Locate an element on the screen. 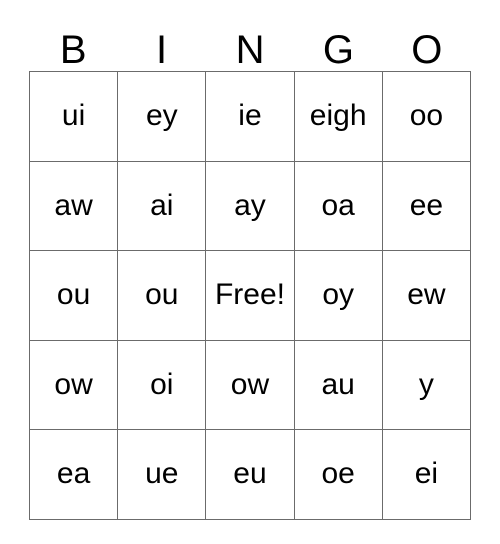  bingo-cell-g4: au is located at coordinates (338, 384).